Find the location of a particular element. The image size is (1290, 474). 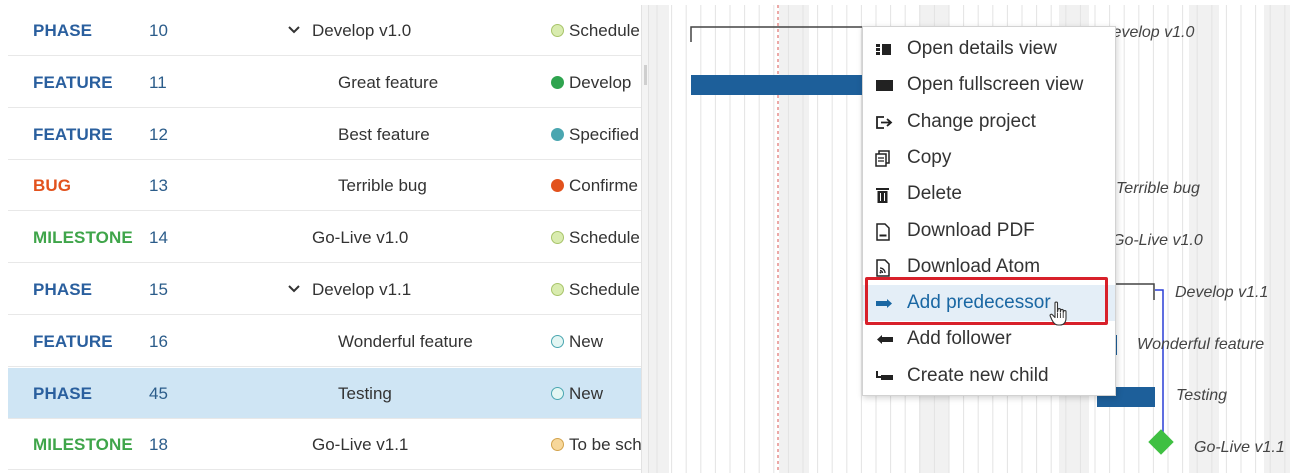

divider-grip is located at coordinates (645, 75).